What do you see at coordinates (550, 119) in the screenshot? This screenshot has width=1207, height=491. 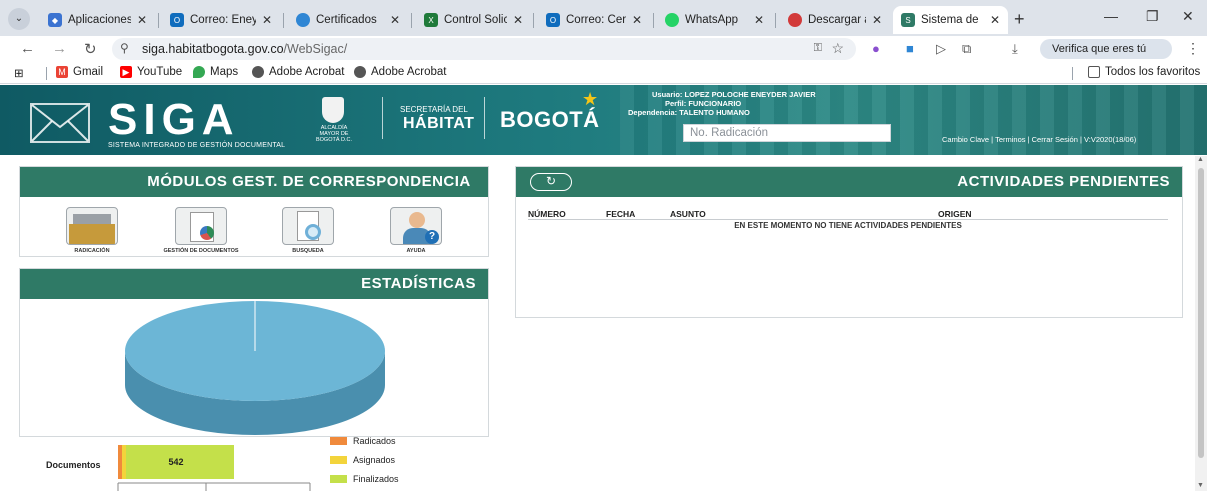 I see `bogota-logo: BOGOTÁ` at bounding box center [550, 119].